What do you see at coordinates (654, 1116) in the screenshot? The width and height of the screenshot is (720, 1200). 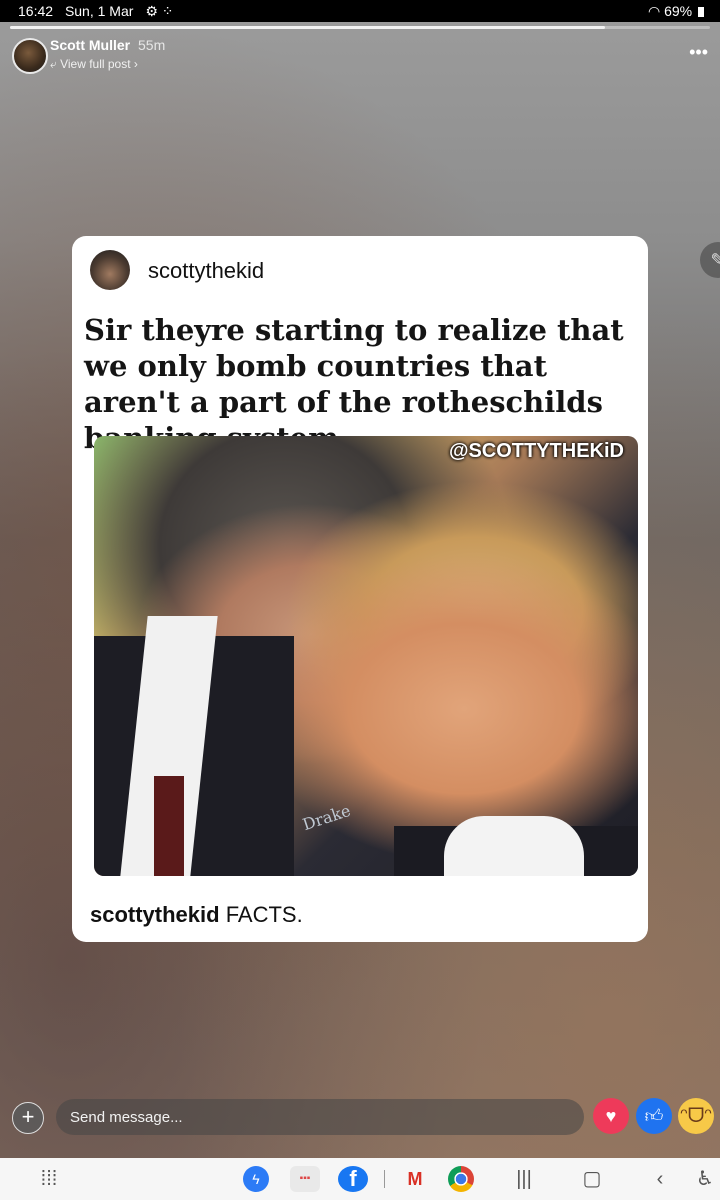 I see `like-reaction-icon: 👍︎` at bounding box center [654, 1116].